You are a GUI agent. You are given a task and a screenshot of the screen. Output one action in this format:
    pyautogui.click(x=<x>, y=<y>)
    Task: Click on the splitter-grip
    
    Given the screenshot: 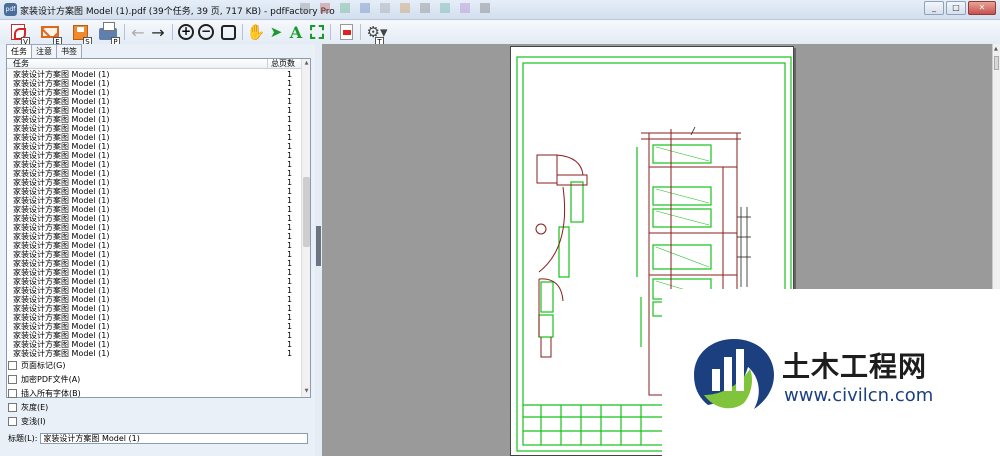 What is the action you would take?
    pyautogui.click(x=318, y=246)
    